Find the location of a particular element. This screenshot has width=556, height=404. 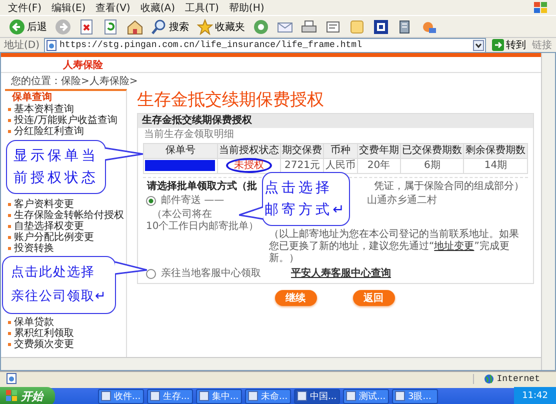

favorites-button: 收藏夹 is located at coordinates (221, 27).